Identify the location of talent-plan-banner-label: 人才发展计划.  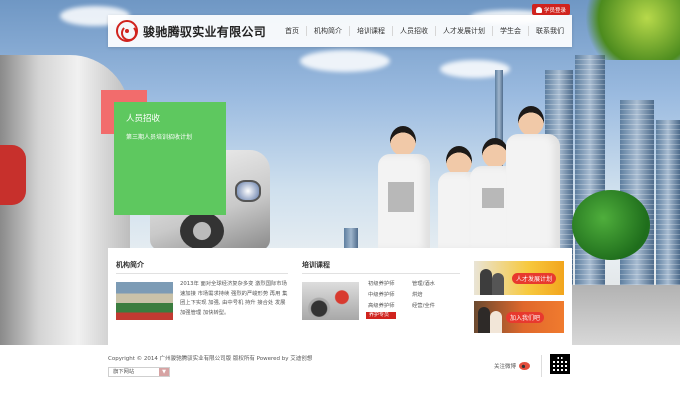
(534, 278).